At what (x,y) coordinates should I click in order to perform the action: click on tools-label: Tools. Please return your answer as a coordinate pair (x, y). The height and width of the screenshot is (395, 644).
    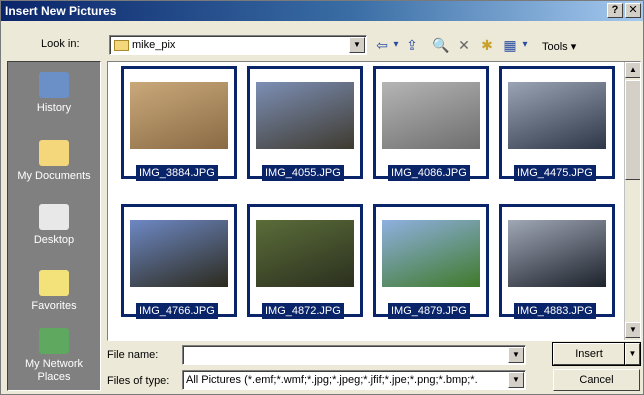
    Looking at the image, I should click on (555, 47).